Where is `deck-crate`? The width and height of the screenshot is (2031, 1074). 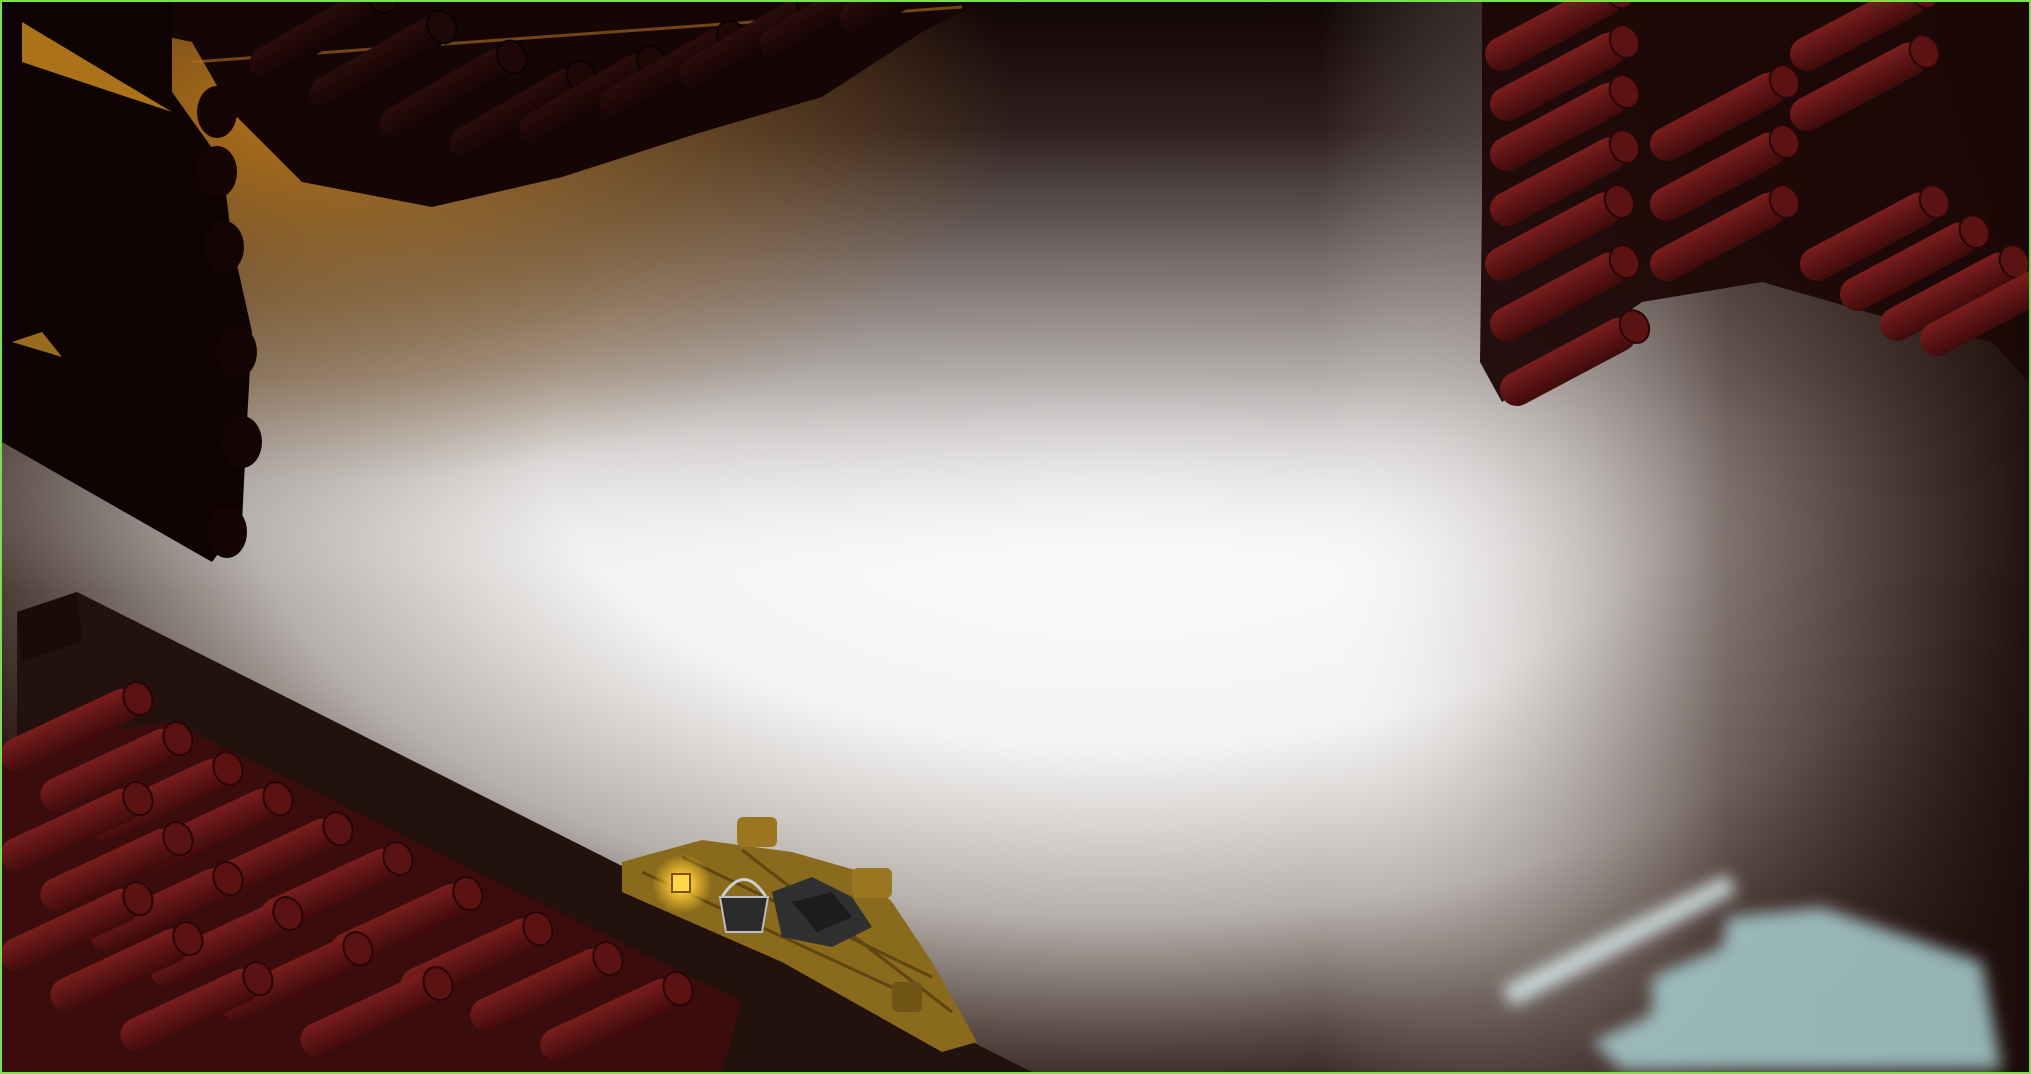
deck-crate is located at coordinates (907, 997).